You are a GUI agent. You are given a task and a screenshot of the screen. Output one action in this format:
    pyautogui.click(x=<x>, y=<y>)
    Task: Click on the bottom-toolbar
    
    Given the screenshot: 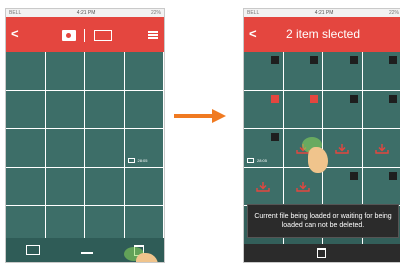 What is the action you would take?
    pyautogui.click(x=322, y=253)
    